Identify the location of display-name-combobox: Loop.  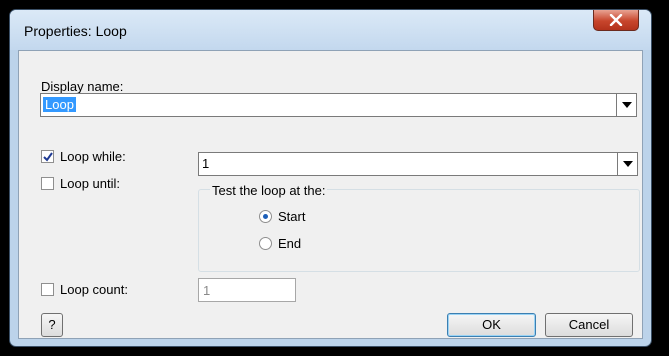
(338, 105).